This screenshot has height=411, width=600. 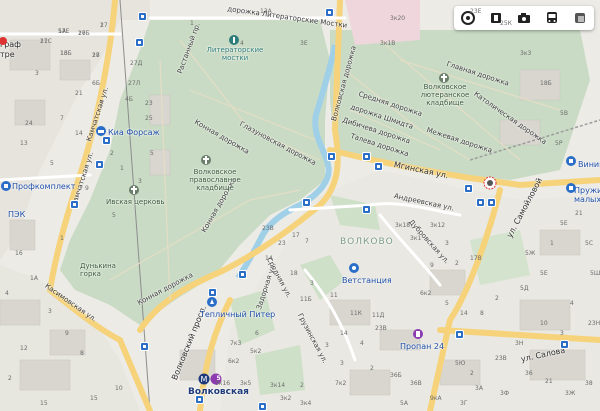 I want to click on building-number: 6к2, so click(x=426, y=293).